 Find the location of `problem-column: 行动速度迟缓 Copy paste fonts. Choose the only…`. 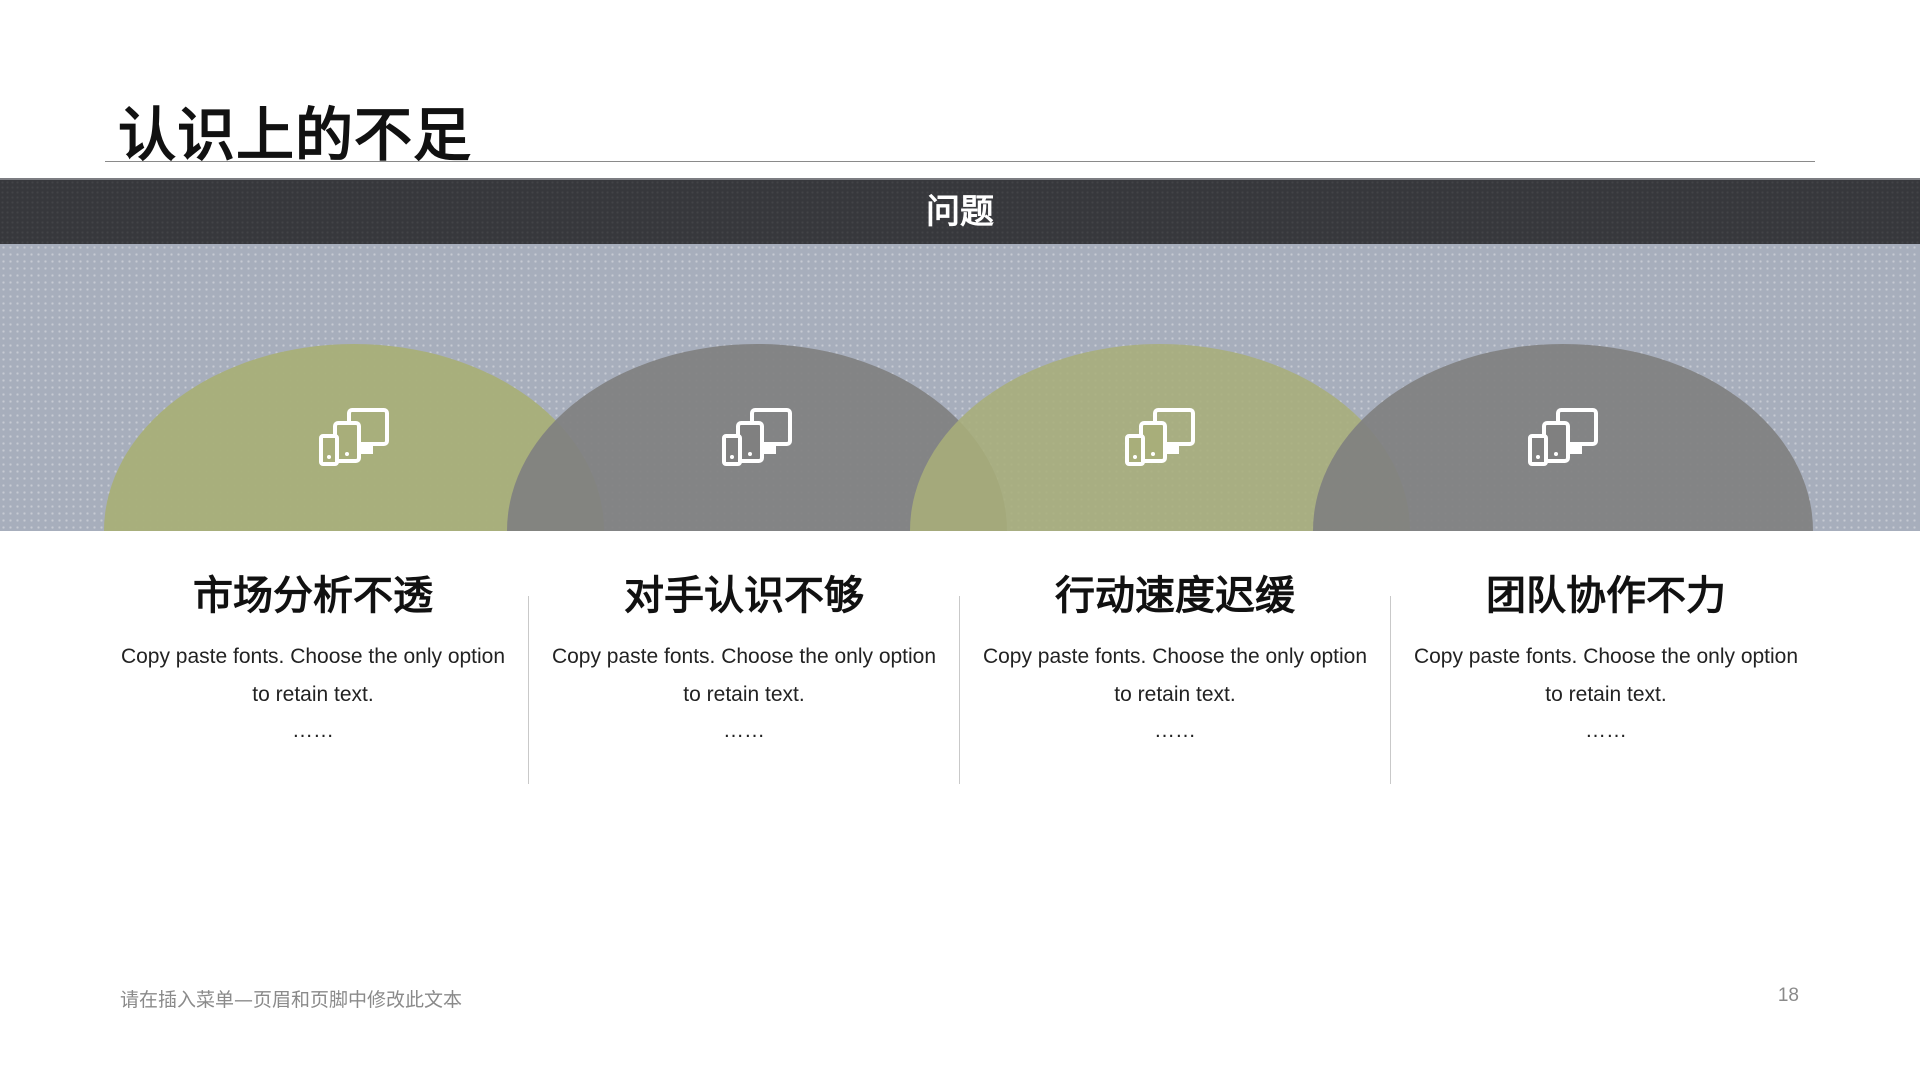

problem-column: 行动速度迟缓 Copy paste fonts. Choose the only… is located at coordinates (1175, 657).